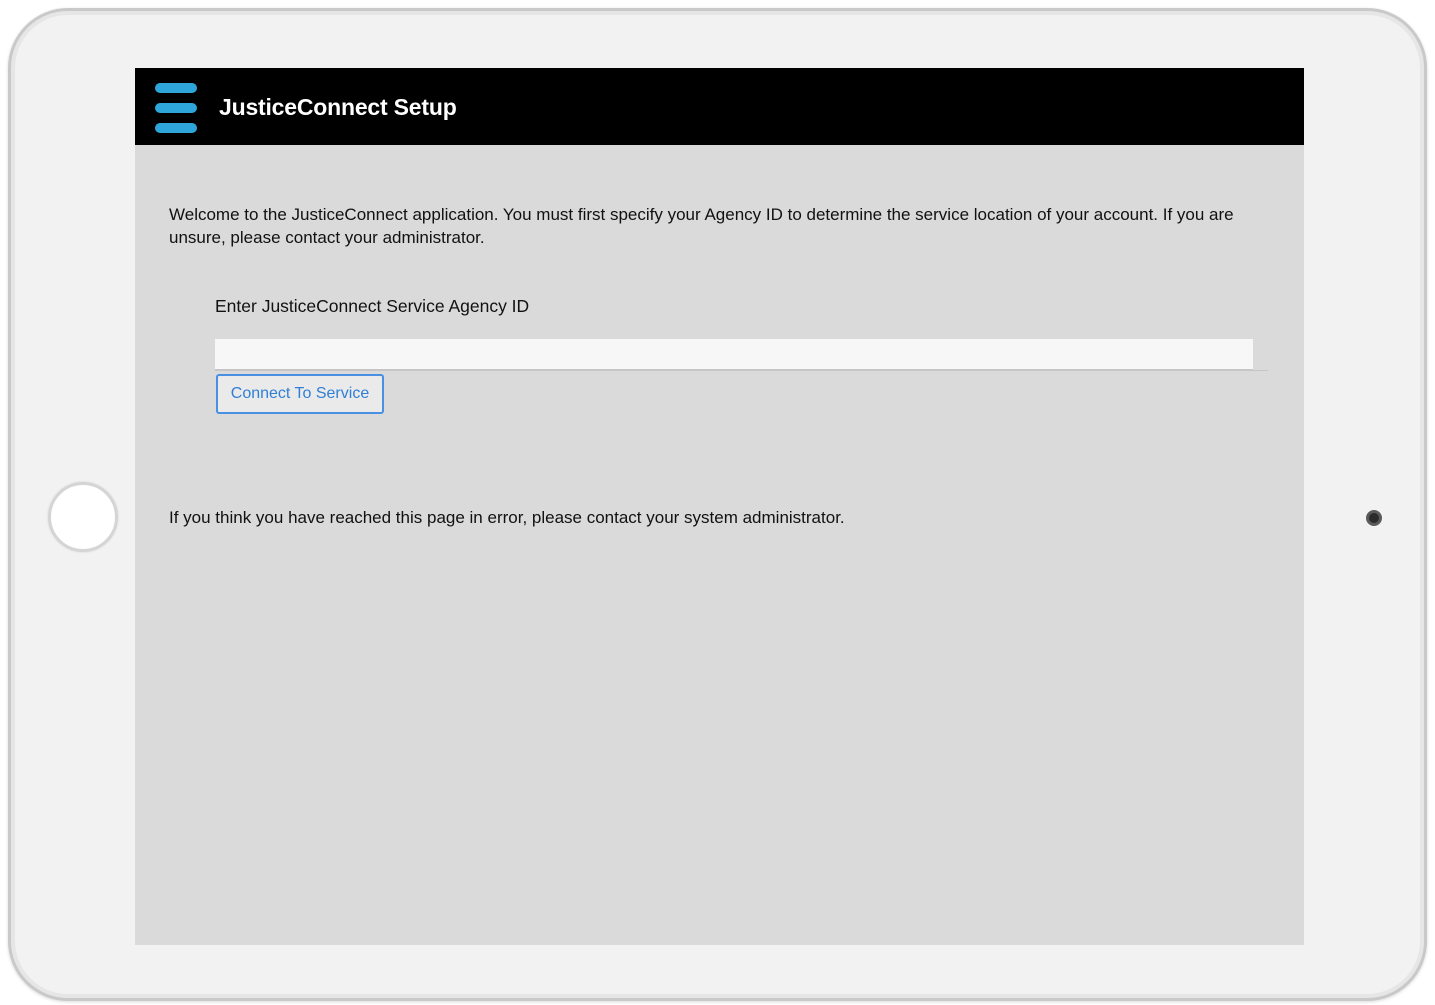 This screenshot has width=1435, height=1005. What do you see at coordinates (1374, 518) in the screenshot?
I see `camera-icon` at bounding box center [1374, 518].